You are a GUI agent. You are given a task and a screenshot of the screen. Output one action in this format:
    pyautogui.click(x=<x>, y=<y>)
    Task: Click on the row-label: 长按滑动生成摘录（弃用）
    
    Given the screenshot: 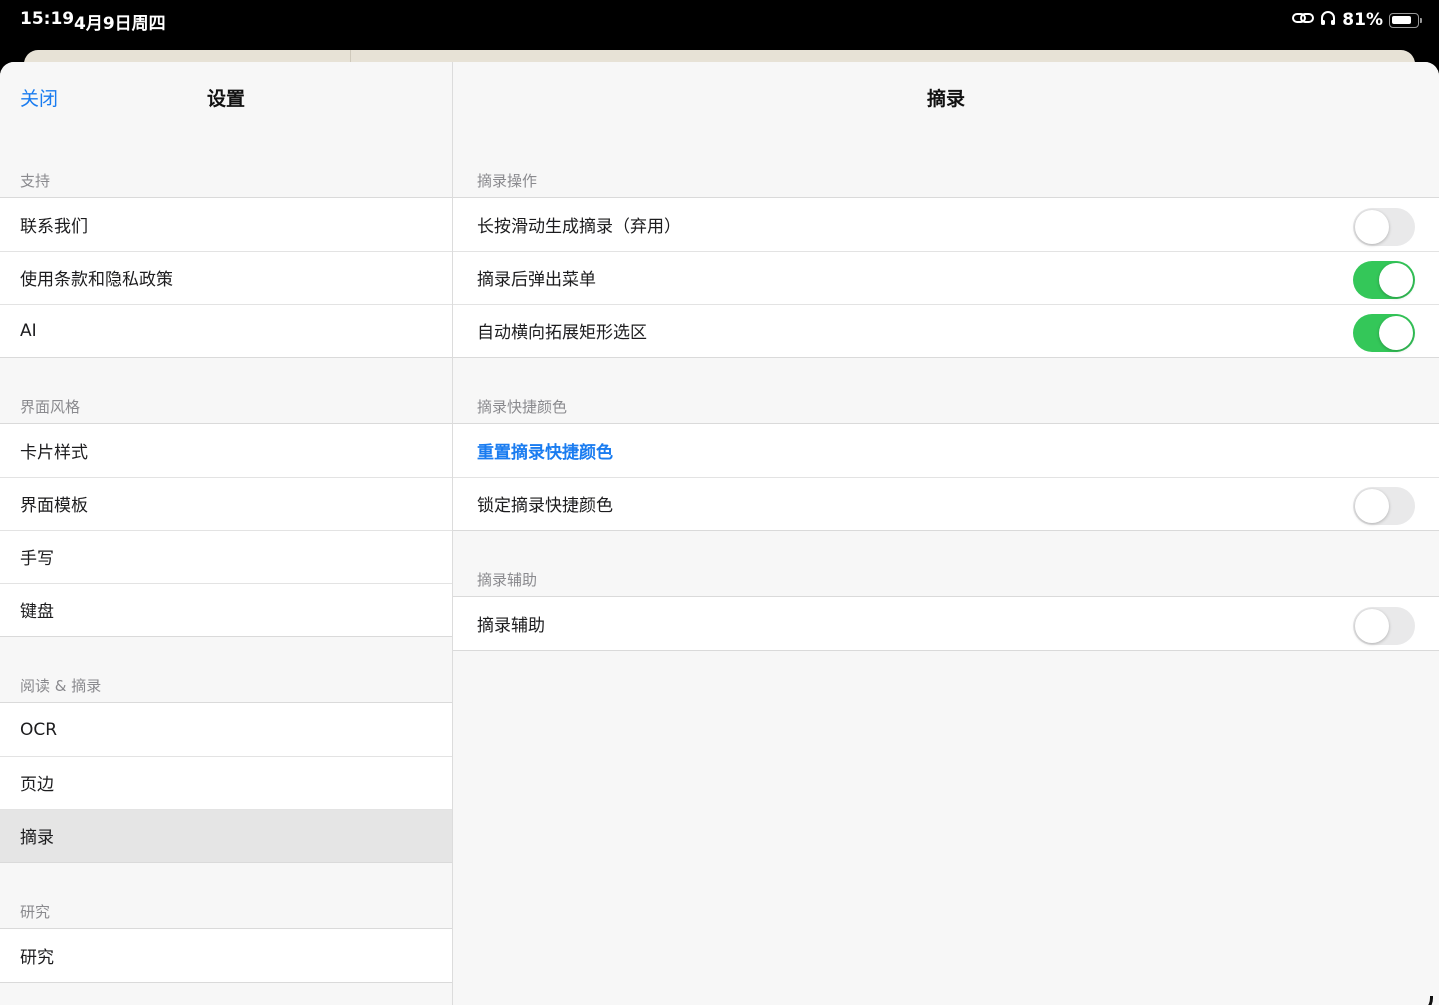 What is the action you would take?
    pyautogui.click(x=579, y=227)
    